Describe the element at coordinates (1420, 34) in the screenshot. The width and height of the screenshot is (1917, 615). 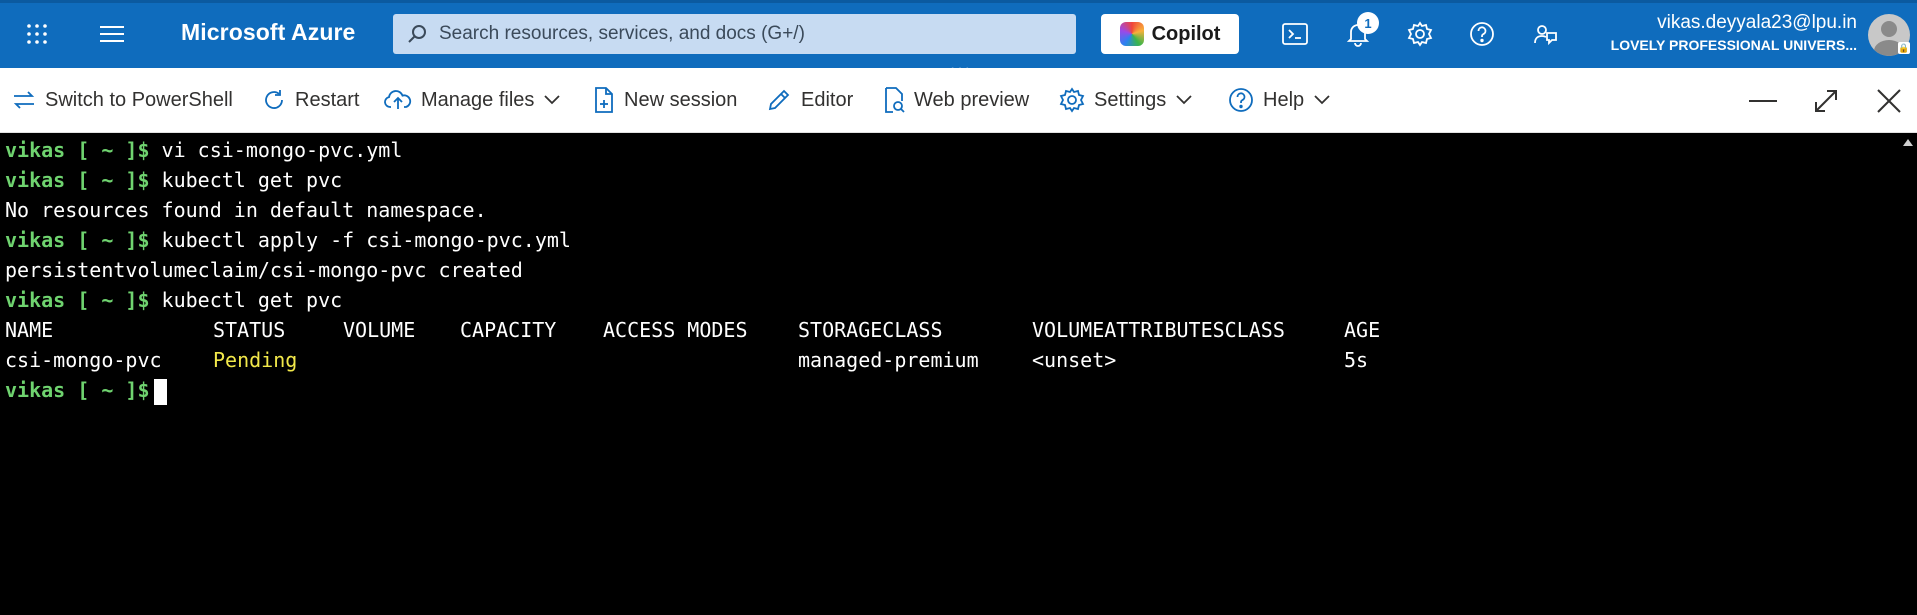
I see `settings-gear-icon` at that location.